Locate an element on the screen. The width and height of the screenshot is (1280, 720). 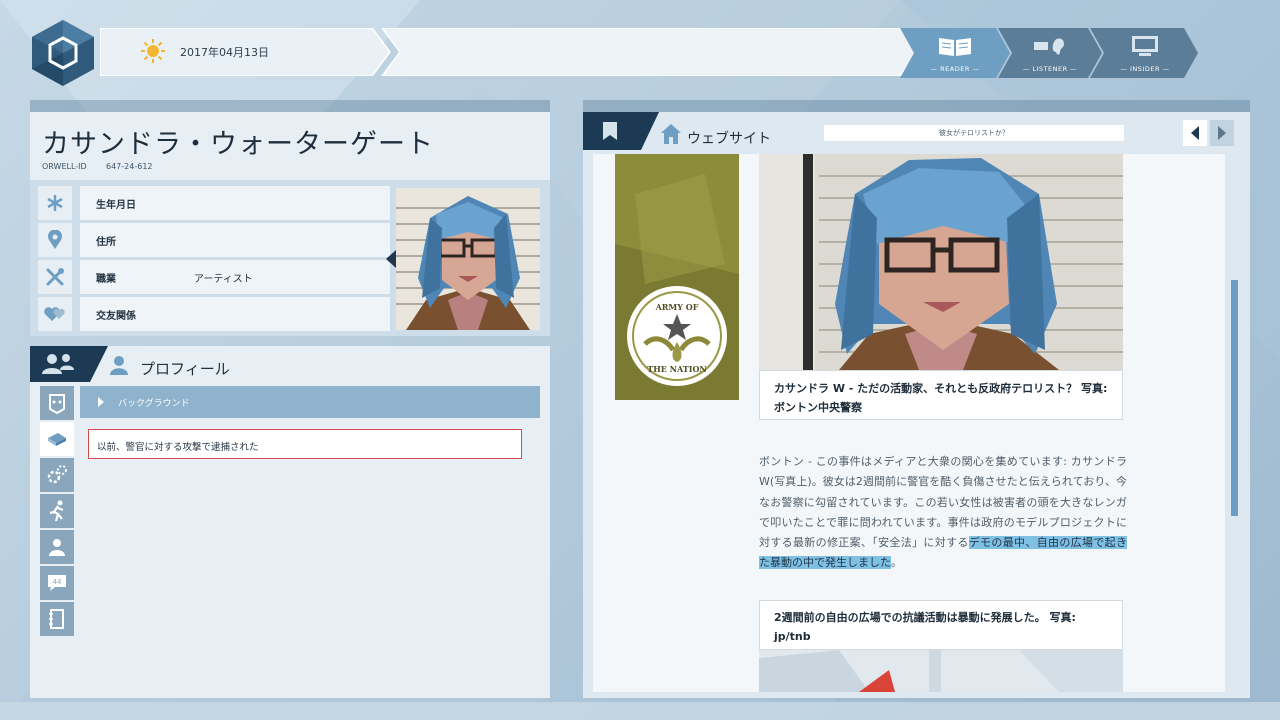
url-text: 彼女がテロリストか？ is located at coordinates (974, 133).